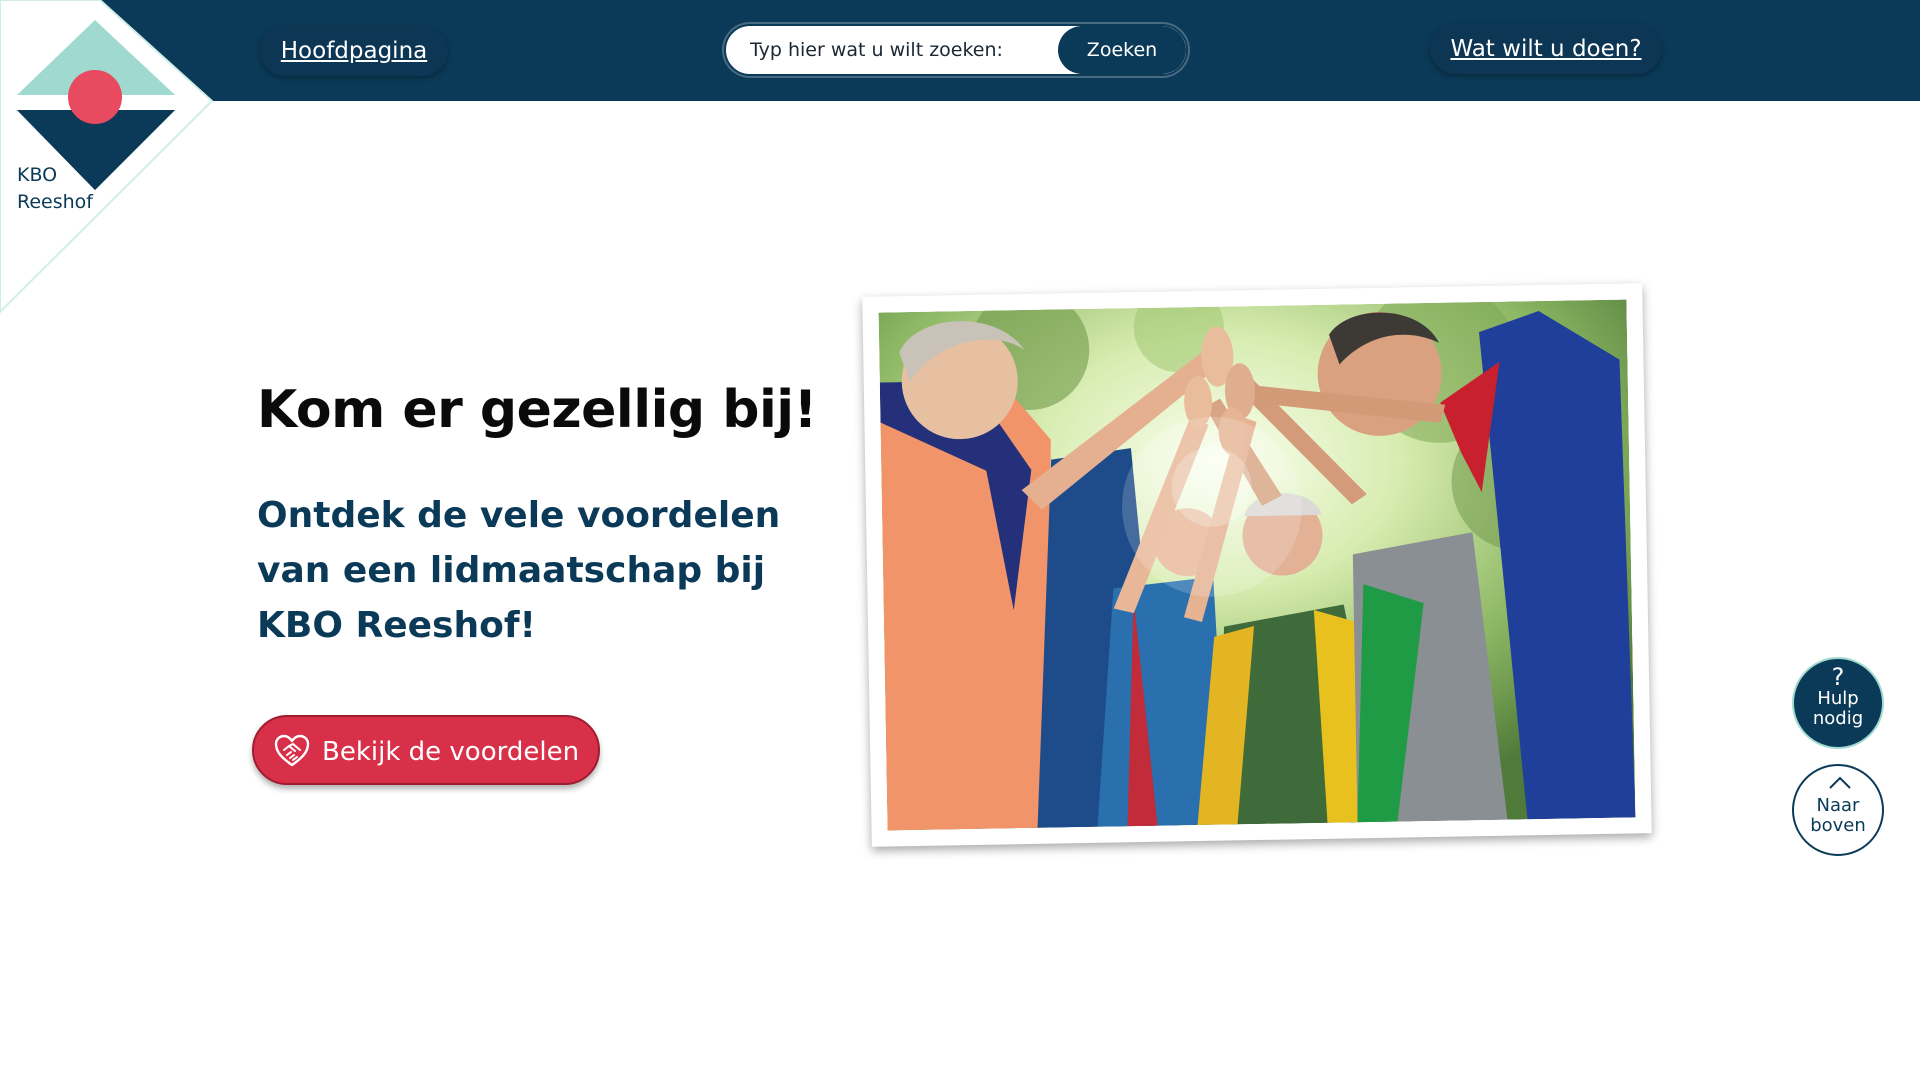 The width and height of the screenshot is (1920, 1080). What do you see at coordinates (55, 202) in the screenshot?
I see `logo-text-line2: Reeshof` at bounding box center [55, 202].